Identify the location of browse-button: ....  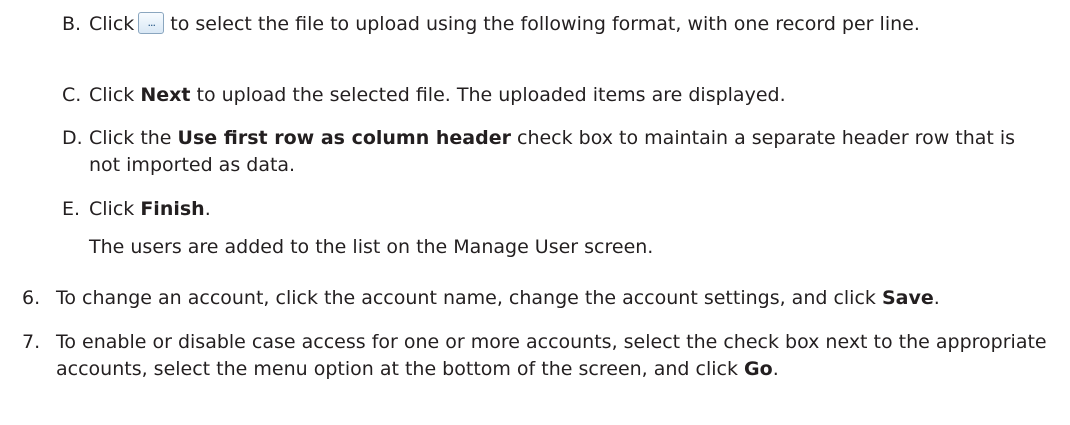
(151, 22).